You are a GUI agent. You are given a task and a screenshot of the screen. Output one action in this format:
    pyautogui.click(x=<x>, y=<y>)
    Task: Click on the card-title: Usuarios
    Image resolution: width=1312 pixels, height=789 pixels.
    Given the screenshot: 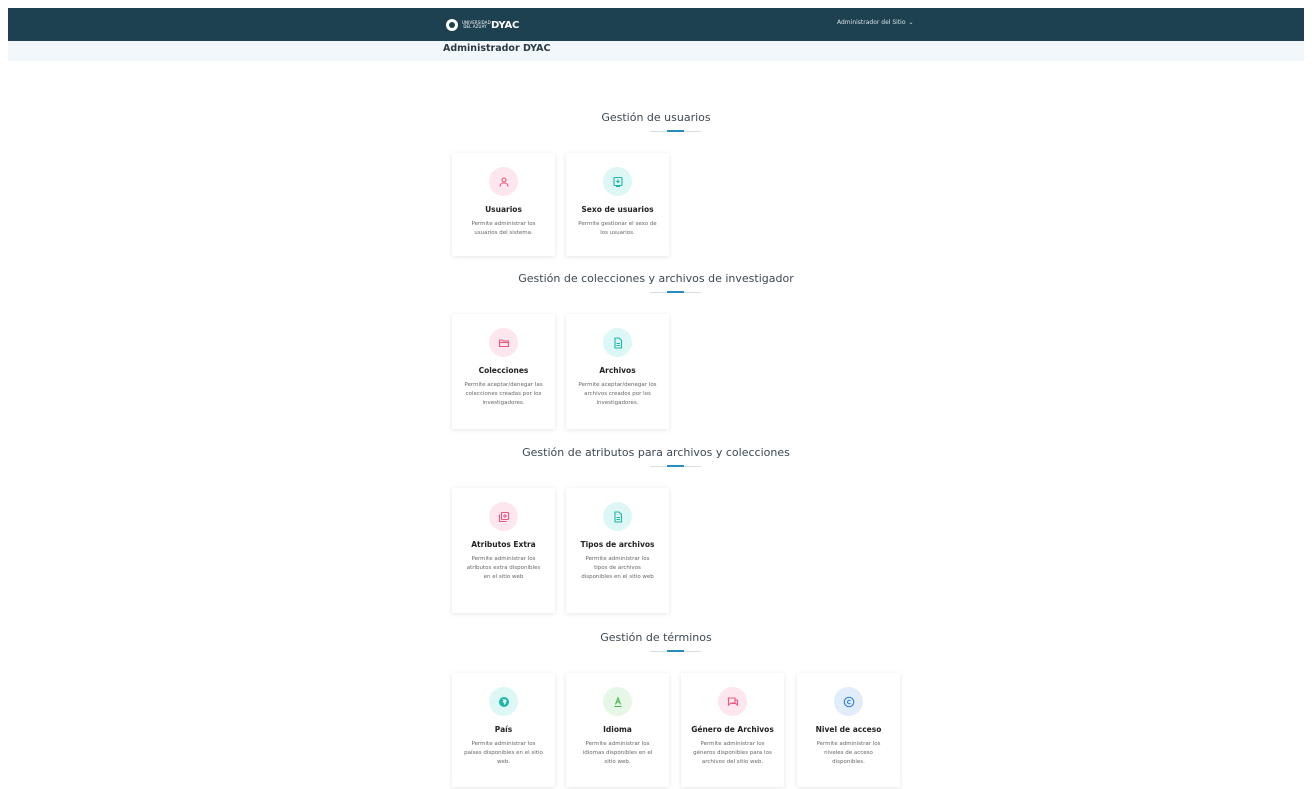 What is the action you would take?
    pyautogui.click(x=503, y=209)
    